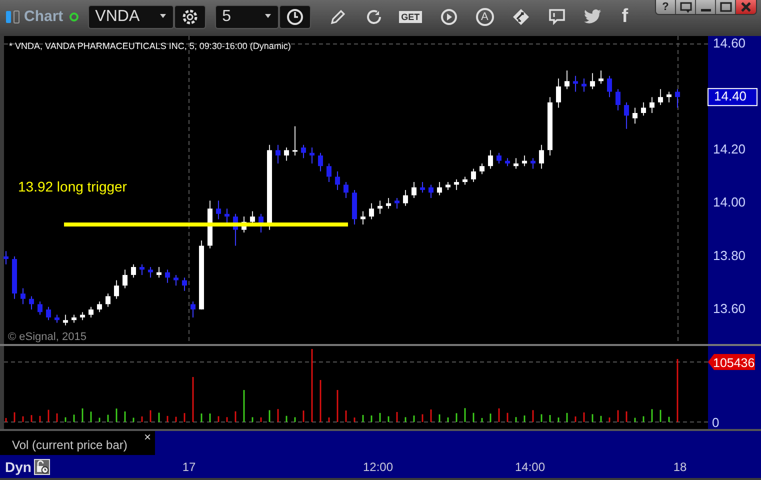  What do you see at coordinates (521, 17) in the screenshot?
I see `swap-arrows-icon` at bounding box center [521, 17].